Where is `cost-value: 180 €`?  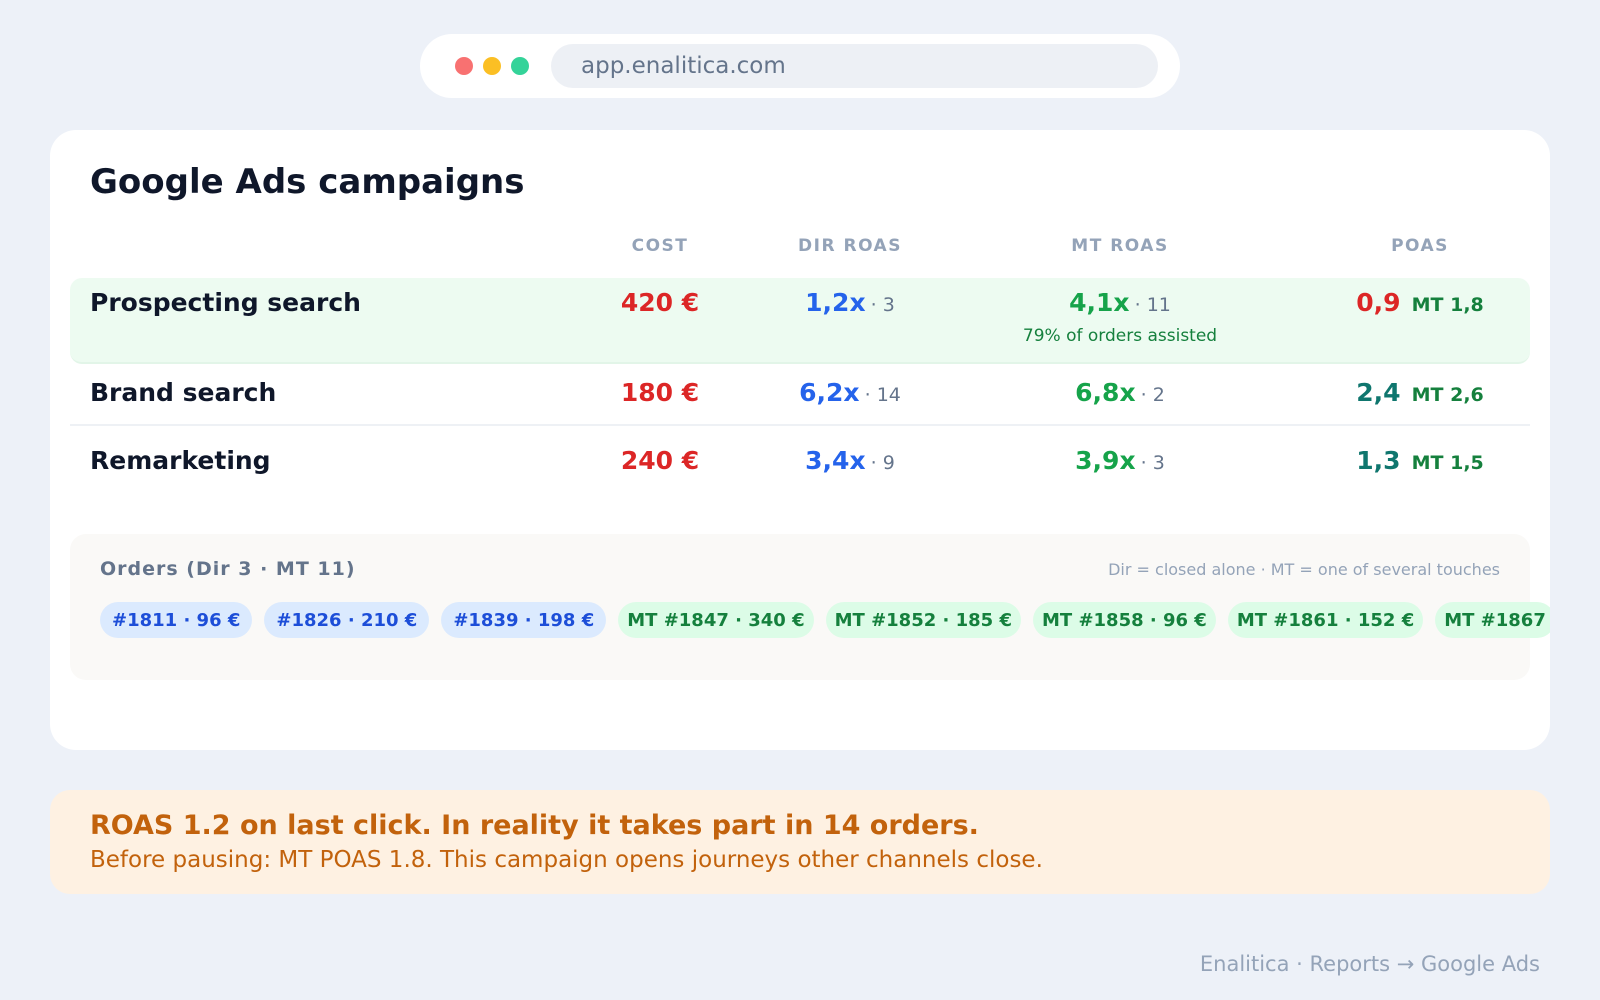
cost-value: 180 € is located at coordinates (660, 392).